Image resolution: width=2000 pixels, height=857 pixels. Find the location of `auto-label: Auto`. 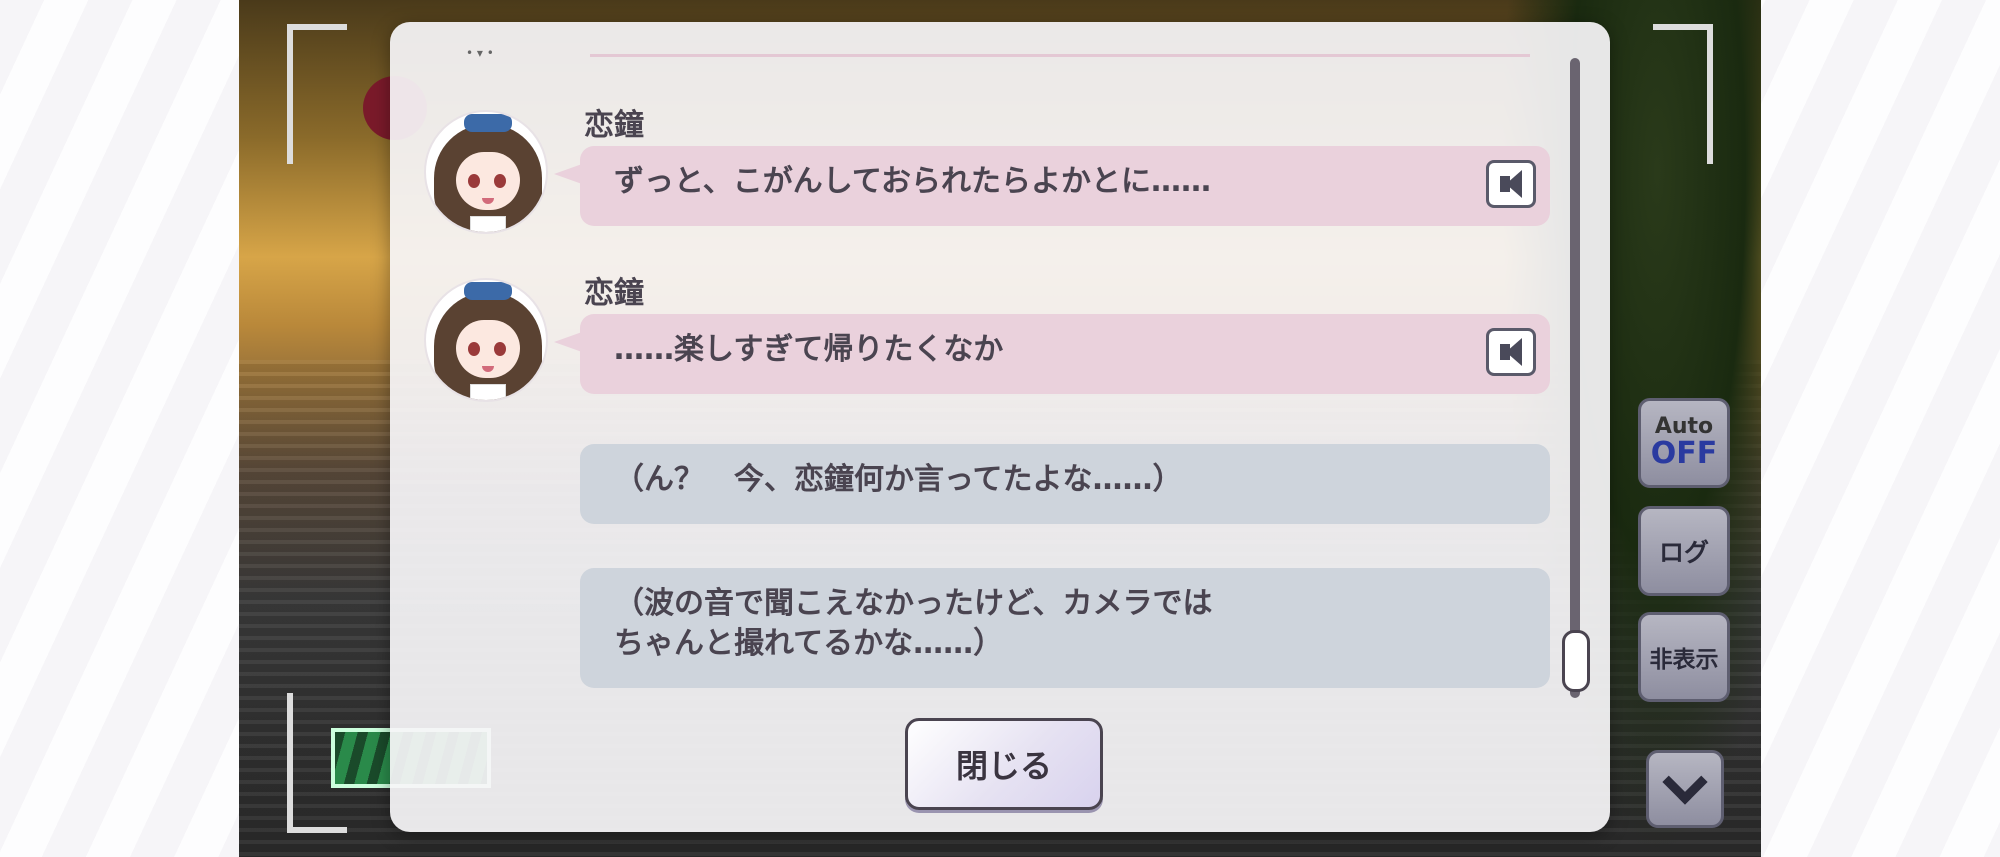

auto-label: Auto is located at coordinates (1684, 426).